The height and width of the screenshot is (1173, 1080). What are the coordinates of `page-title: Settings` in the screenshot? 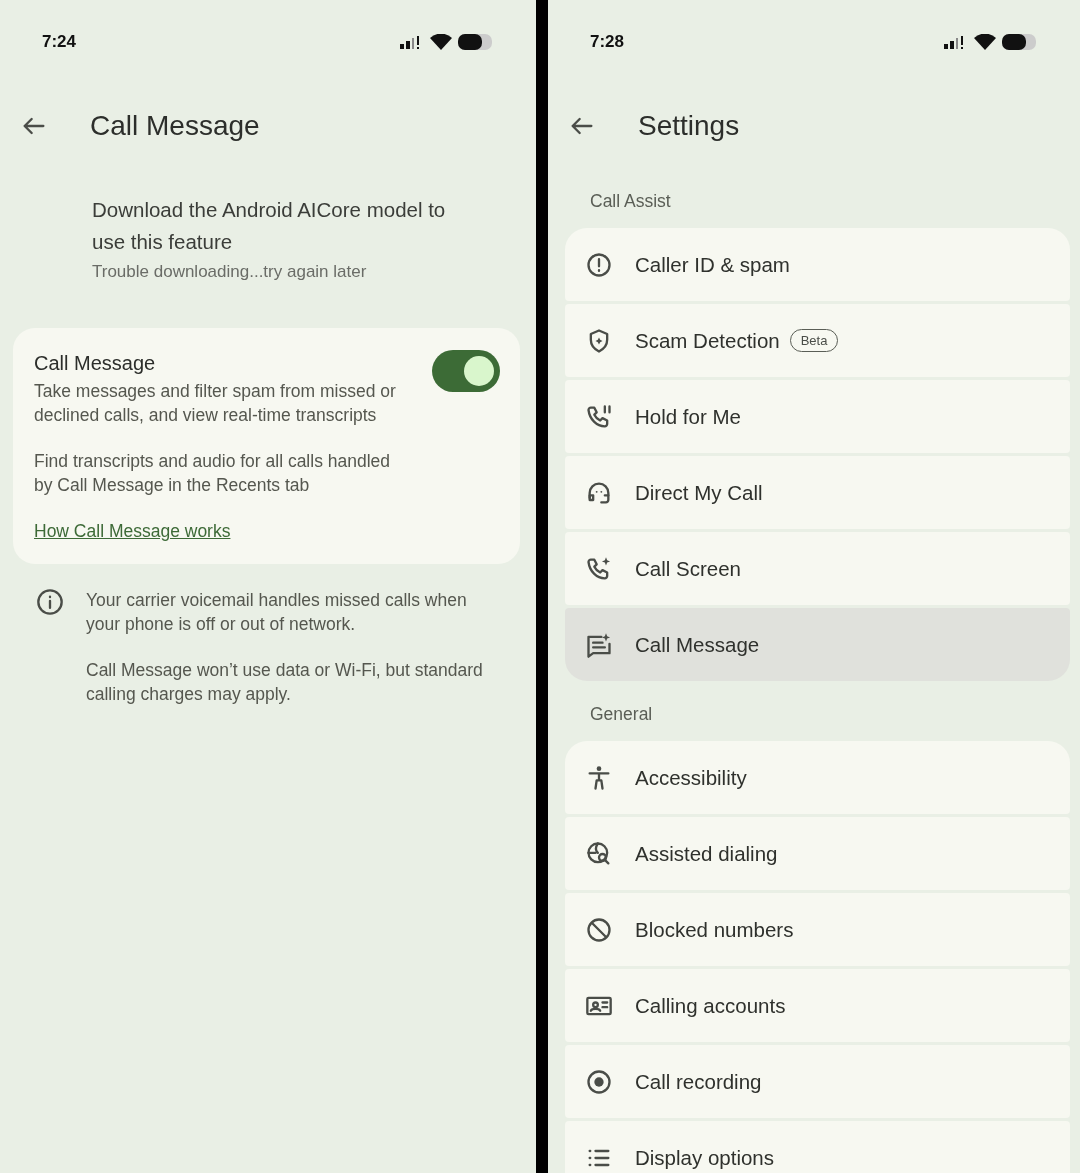 It's located at (689, 126).